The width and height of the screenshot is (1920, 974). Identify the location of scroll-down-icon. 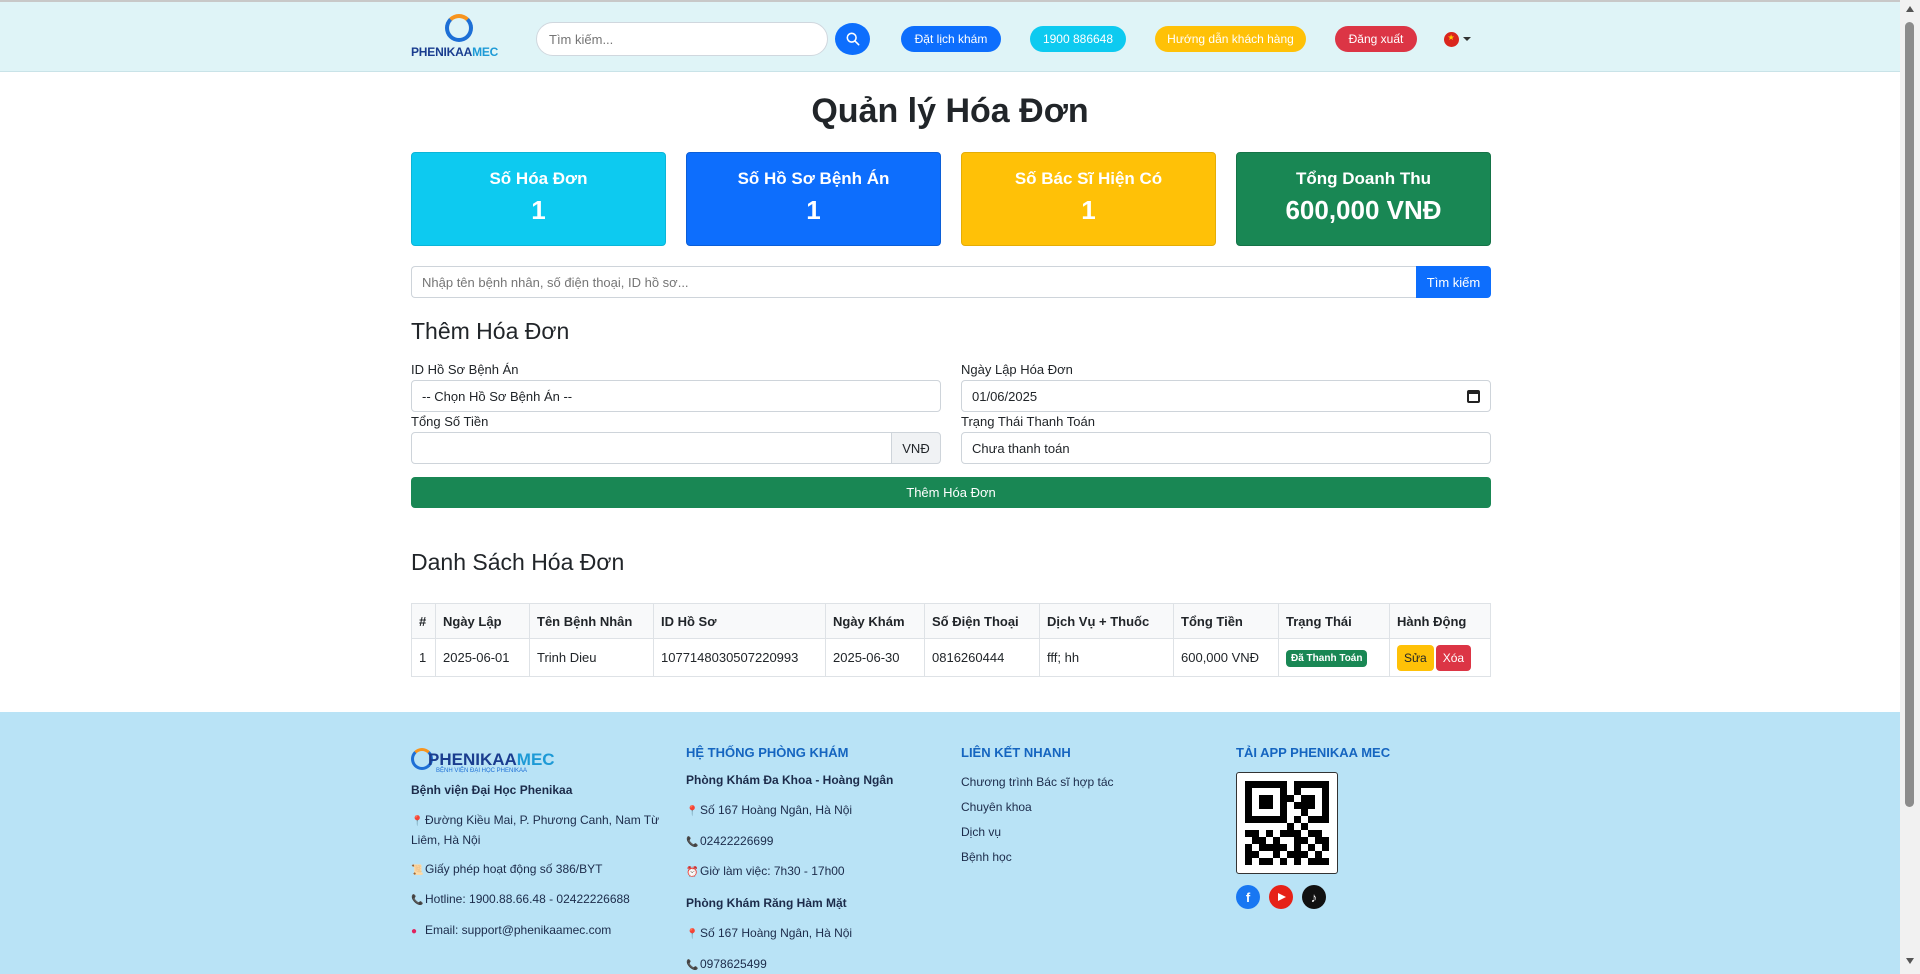
(1910, 961).